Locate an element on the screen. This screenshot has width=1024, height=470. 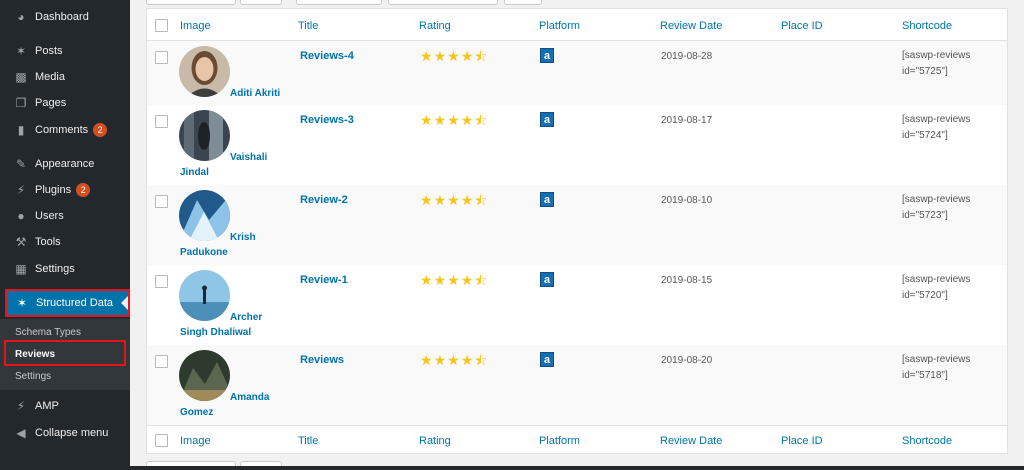
review-title-link: Reviews-3 is located at coordinates (327, 120).